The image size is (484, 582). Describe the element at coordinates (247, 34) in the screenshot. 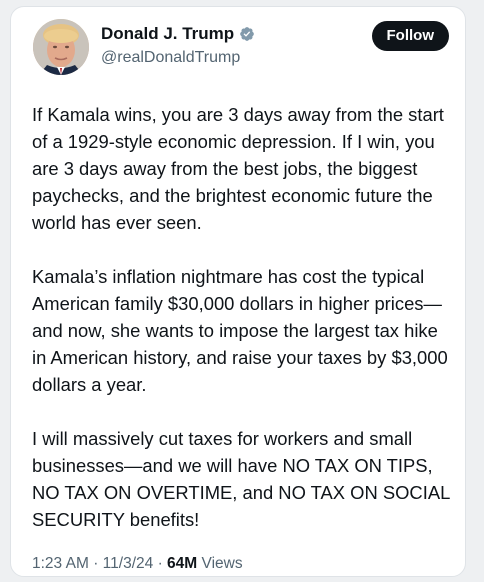

I see `verified-badge-icon` at that location.